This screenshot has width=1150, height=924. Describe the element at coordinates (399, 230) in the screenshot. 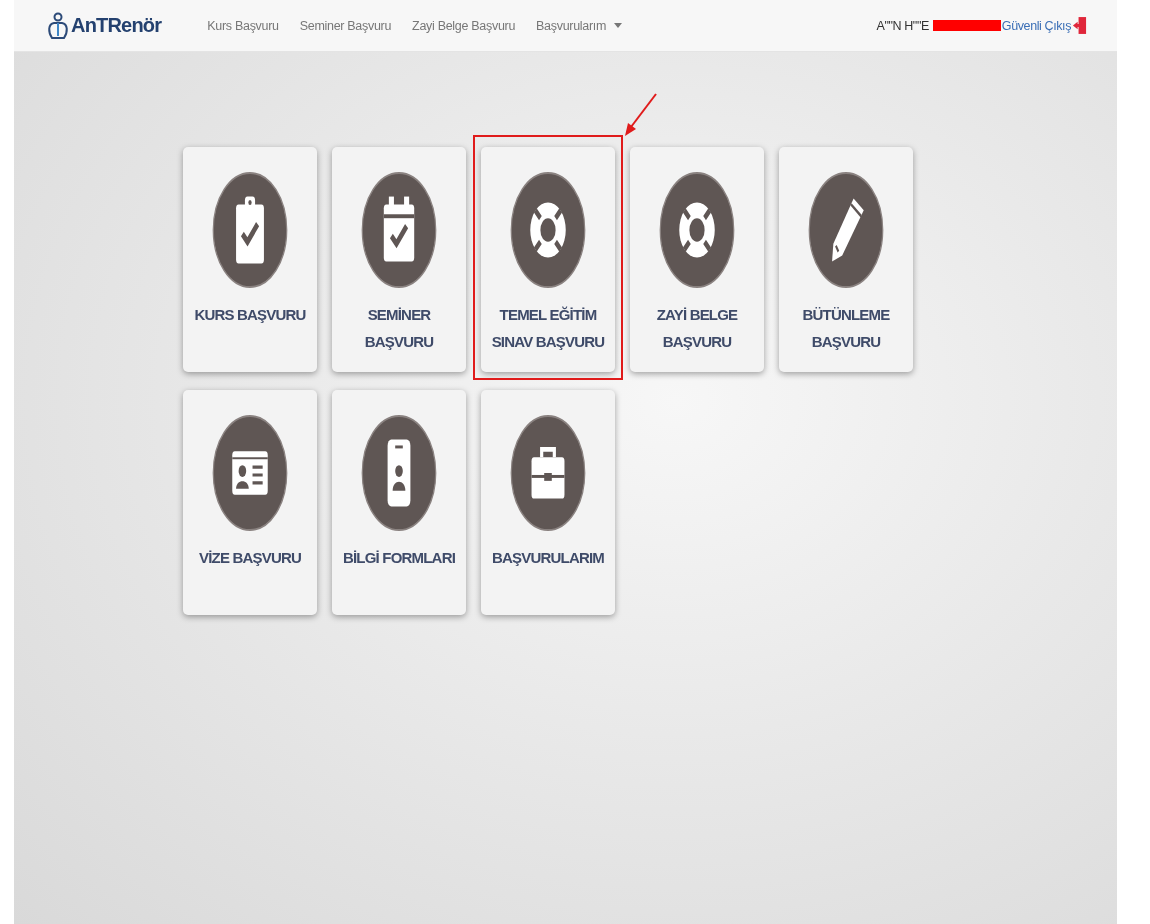

I see `calendar-check-icon` at that location.